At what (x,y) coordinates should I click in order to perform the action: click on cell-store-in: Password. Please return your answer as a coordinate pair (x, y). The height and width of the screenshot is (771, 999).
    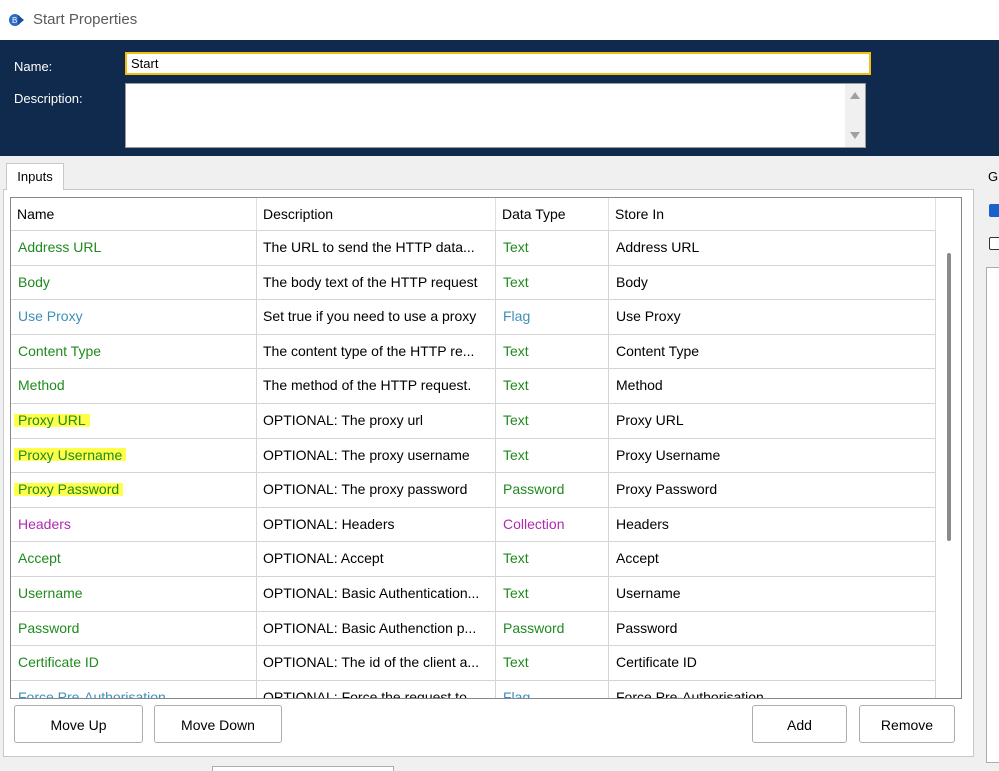
    Looking at the image, I should click on (772, 628).